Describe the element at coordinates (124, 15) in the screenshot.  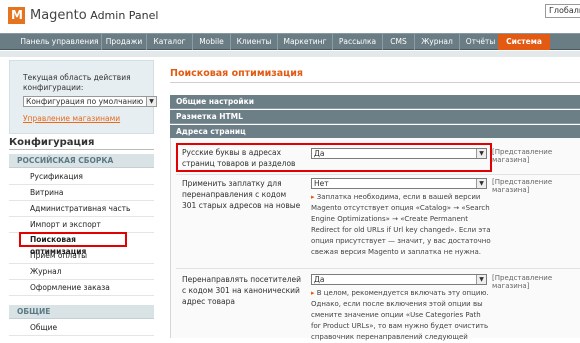
I see `panel-text: Admin Panel` at that location.